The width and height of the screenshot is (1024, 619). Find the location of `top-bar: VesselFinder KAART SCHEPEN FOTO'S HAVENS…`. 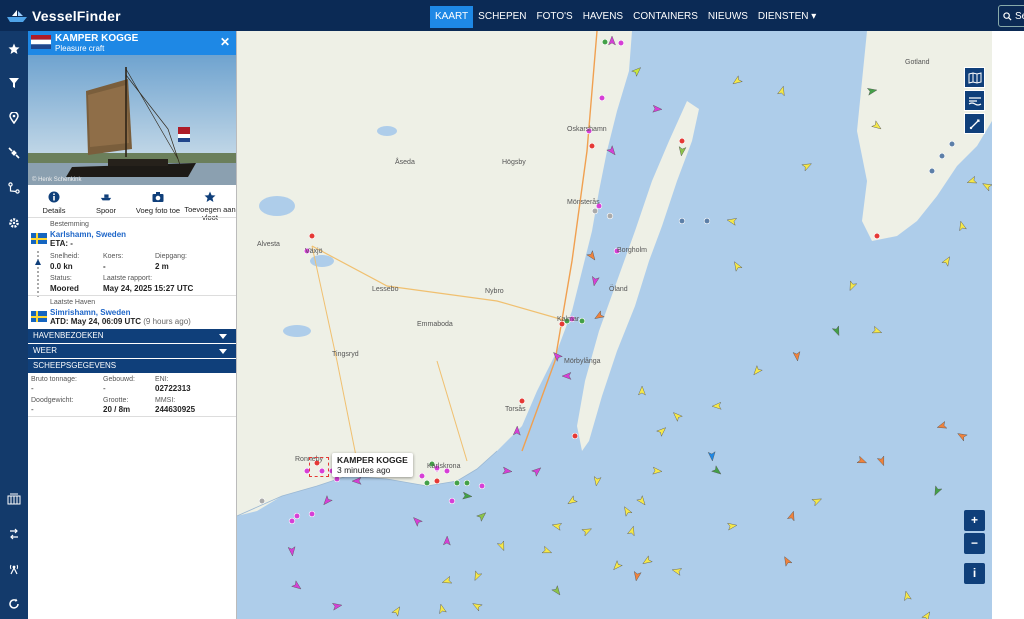

top-bar: VesselFinder KAART SCHEPEN FOTO'S HAVENS… is located at coordinates (512, 15).